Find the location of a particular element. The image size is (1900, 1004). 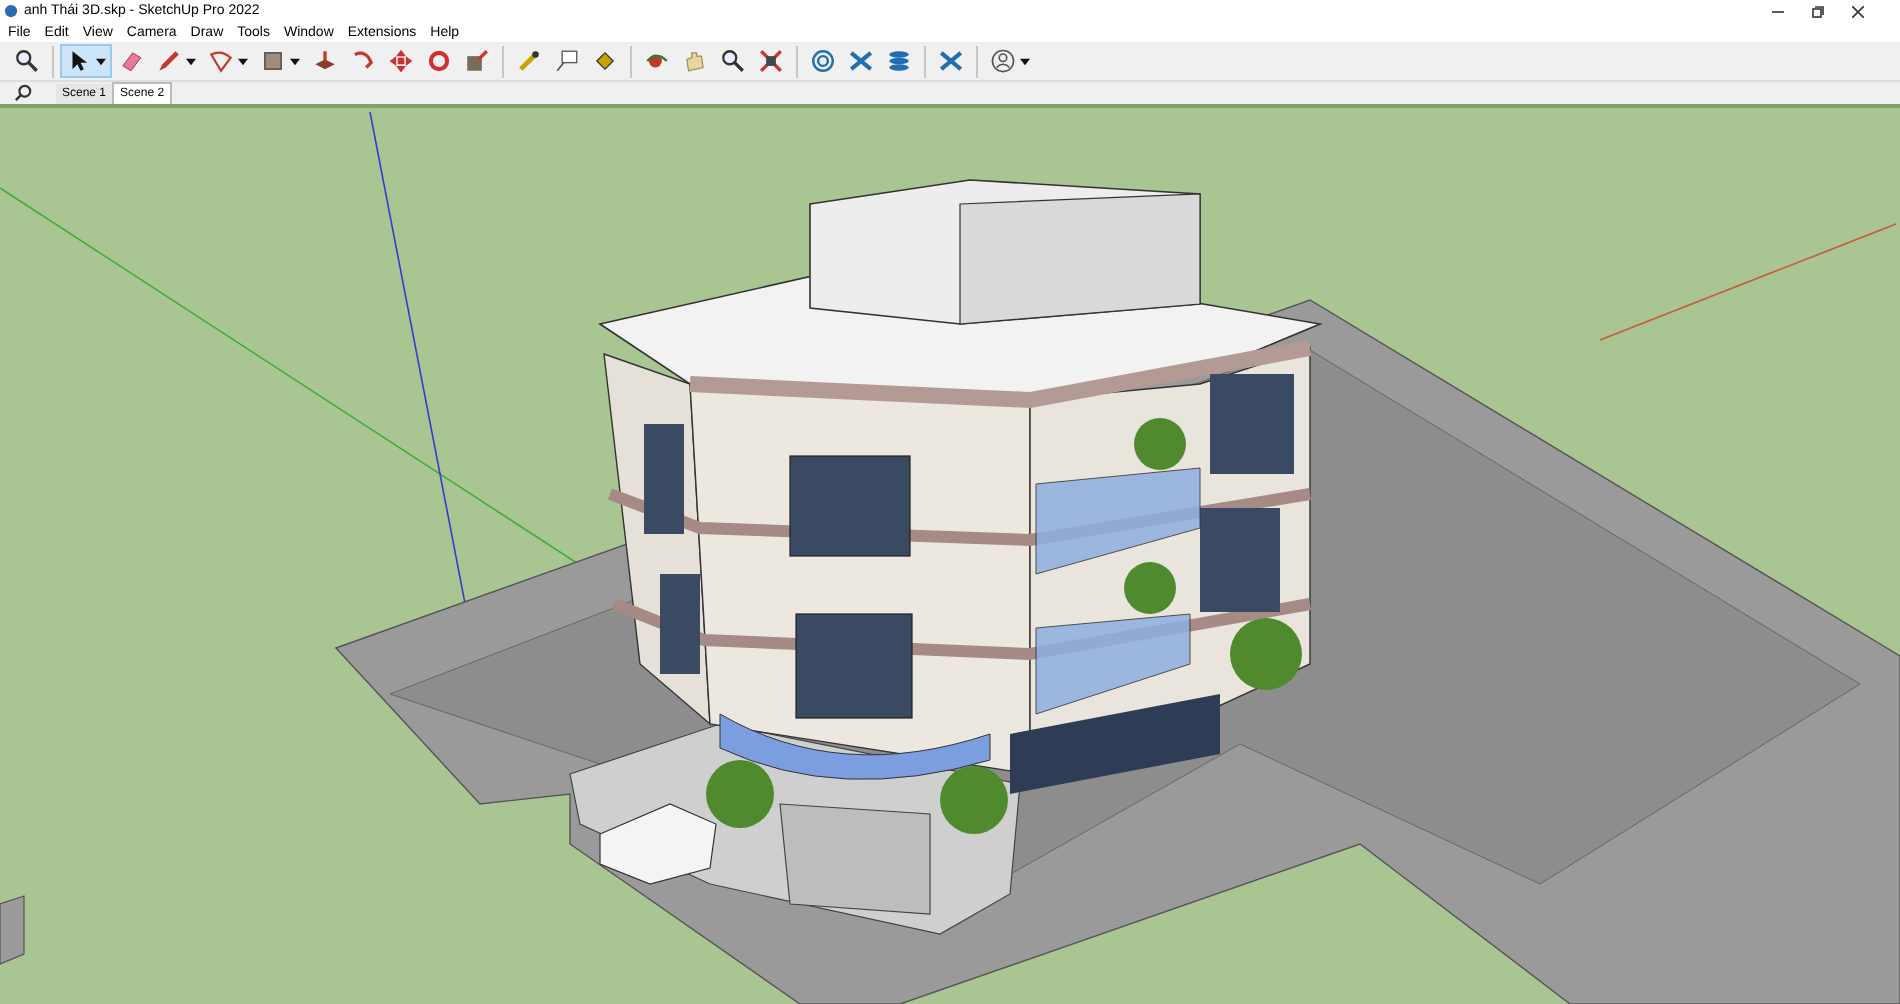

paint-bucket-icon is located at coordinates (605, 61).